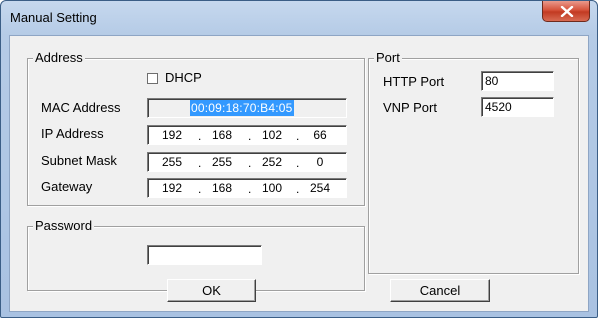 This screenshot has width=598, height=318. I want to click on ip-address-field: 192 . 168 . 102 . 66, so click(247, 135).